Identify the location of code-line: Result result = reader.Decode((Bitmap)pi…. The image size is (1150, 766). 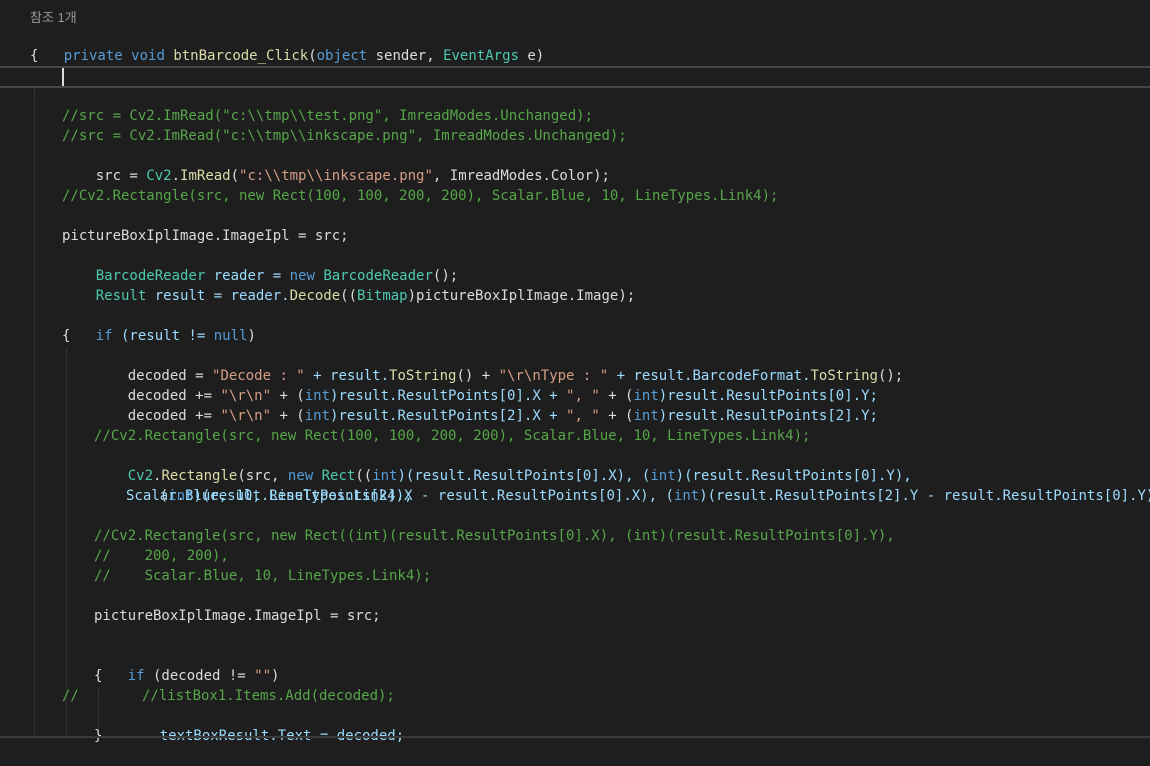
(348, 285).